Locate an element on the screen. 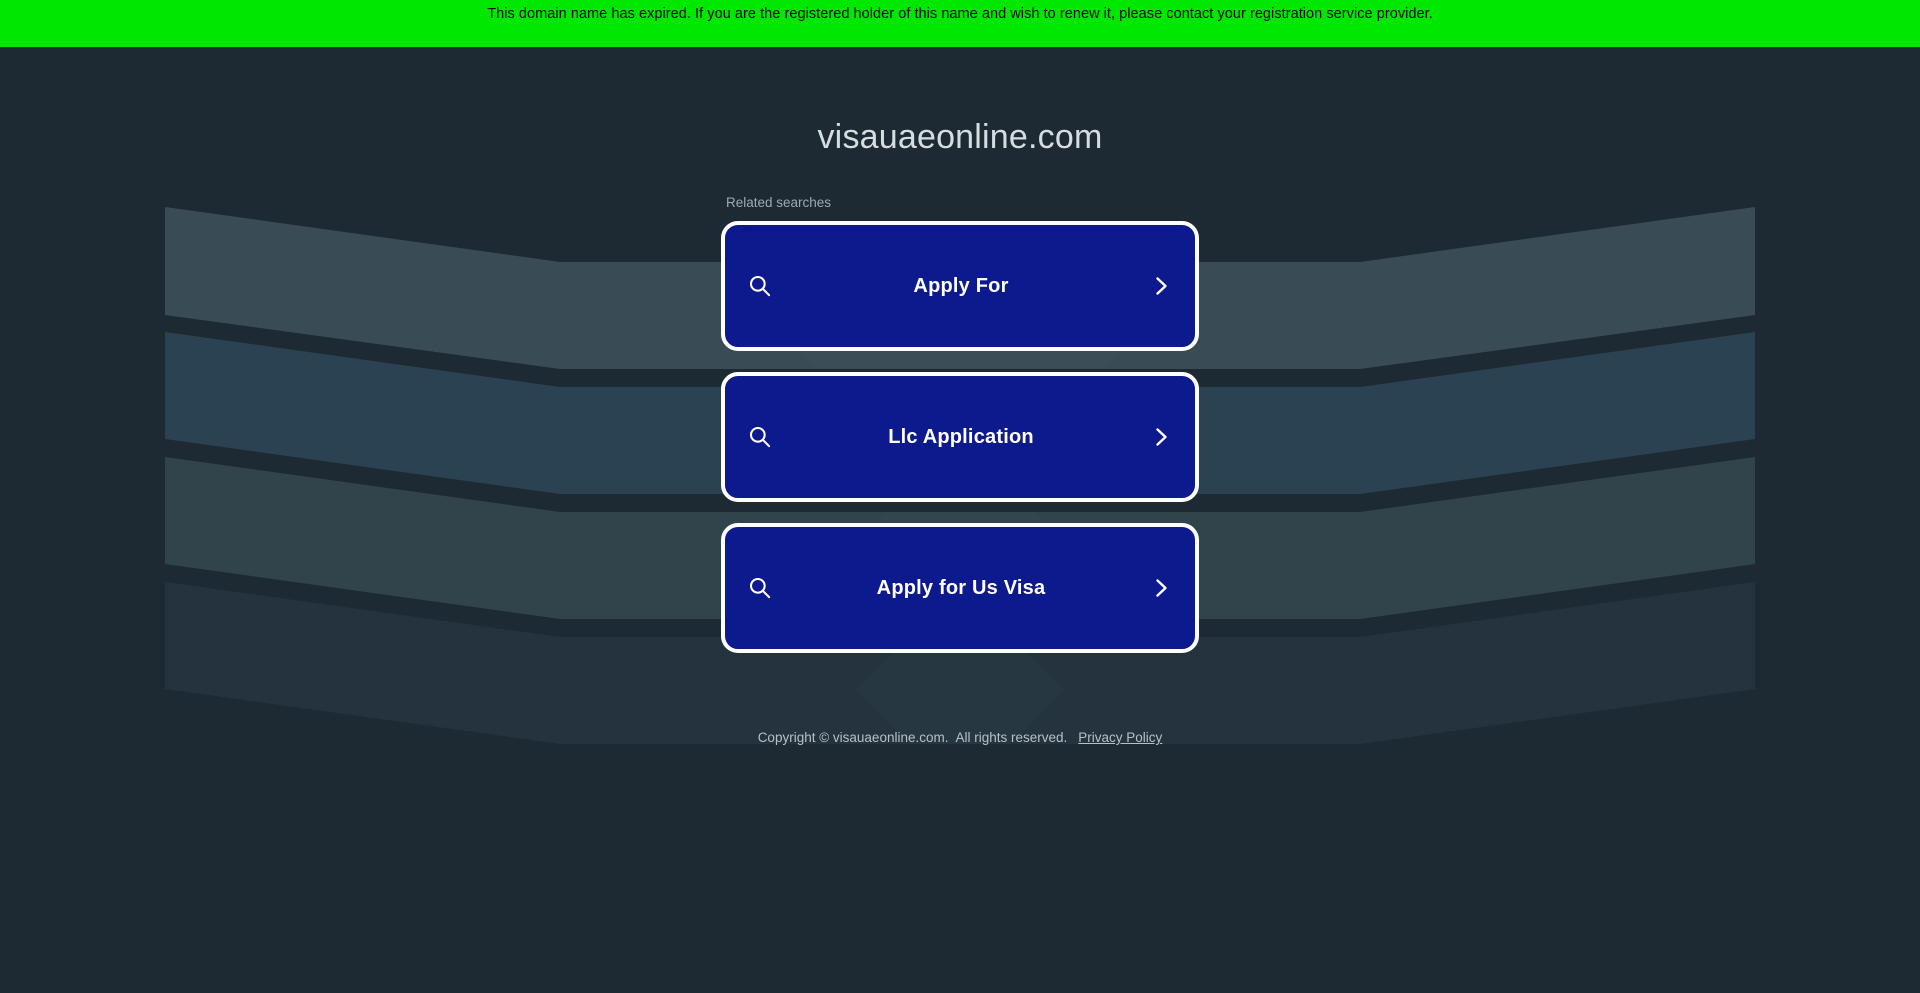 Image resolution: width=1920 pixels, height=993 pixels. footer-copyright-text: Copyright © visauaeonline.com. is located at coordinates (853, 737).